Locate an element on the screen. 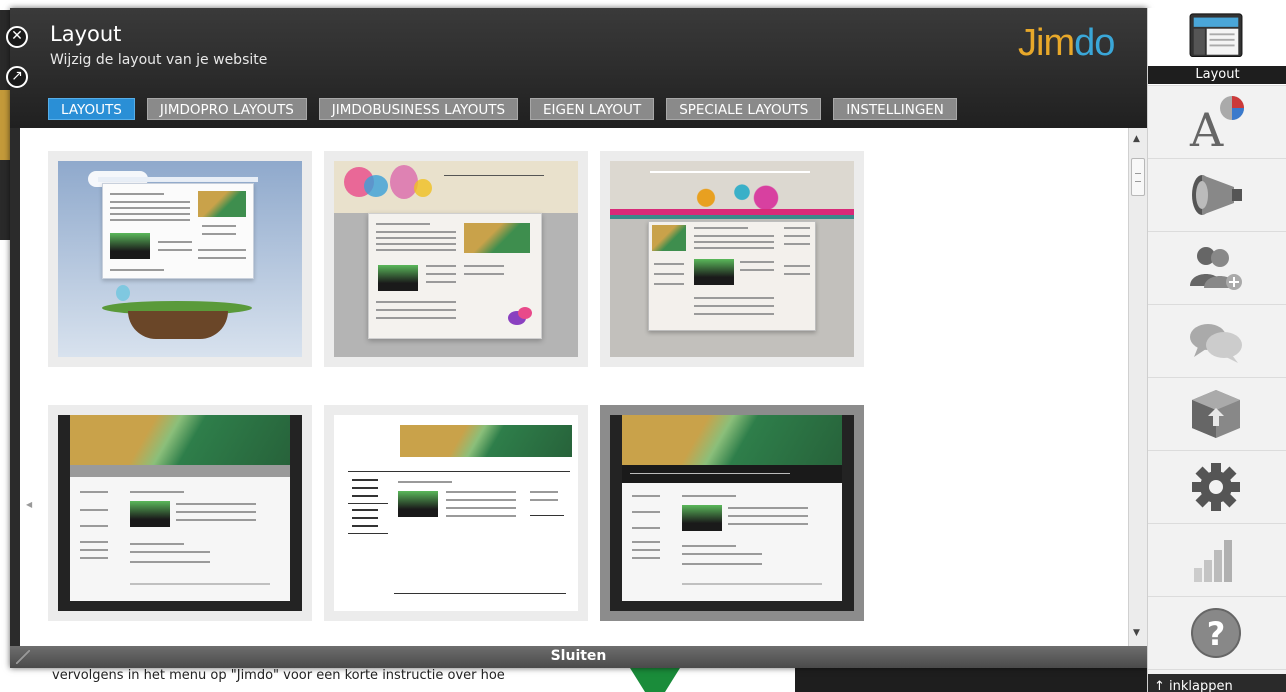 This screenshot has height=692, width=1286. tab-speciale-layouts: SPECIALE LAYOUTS is located at coordinates (744, 109).